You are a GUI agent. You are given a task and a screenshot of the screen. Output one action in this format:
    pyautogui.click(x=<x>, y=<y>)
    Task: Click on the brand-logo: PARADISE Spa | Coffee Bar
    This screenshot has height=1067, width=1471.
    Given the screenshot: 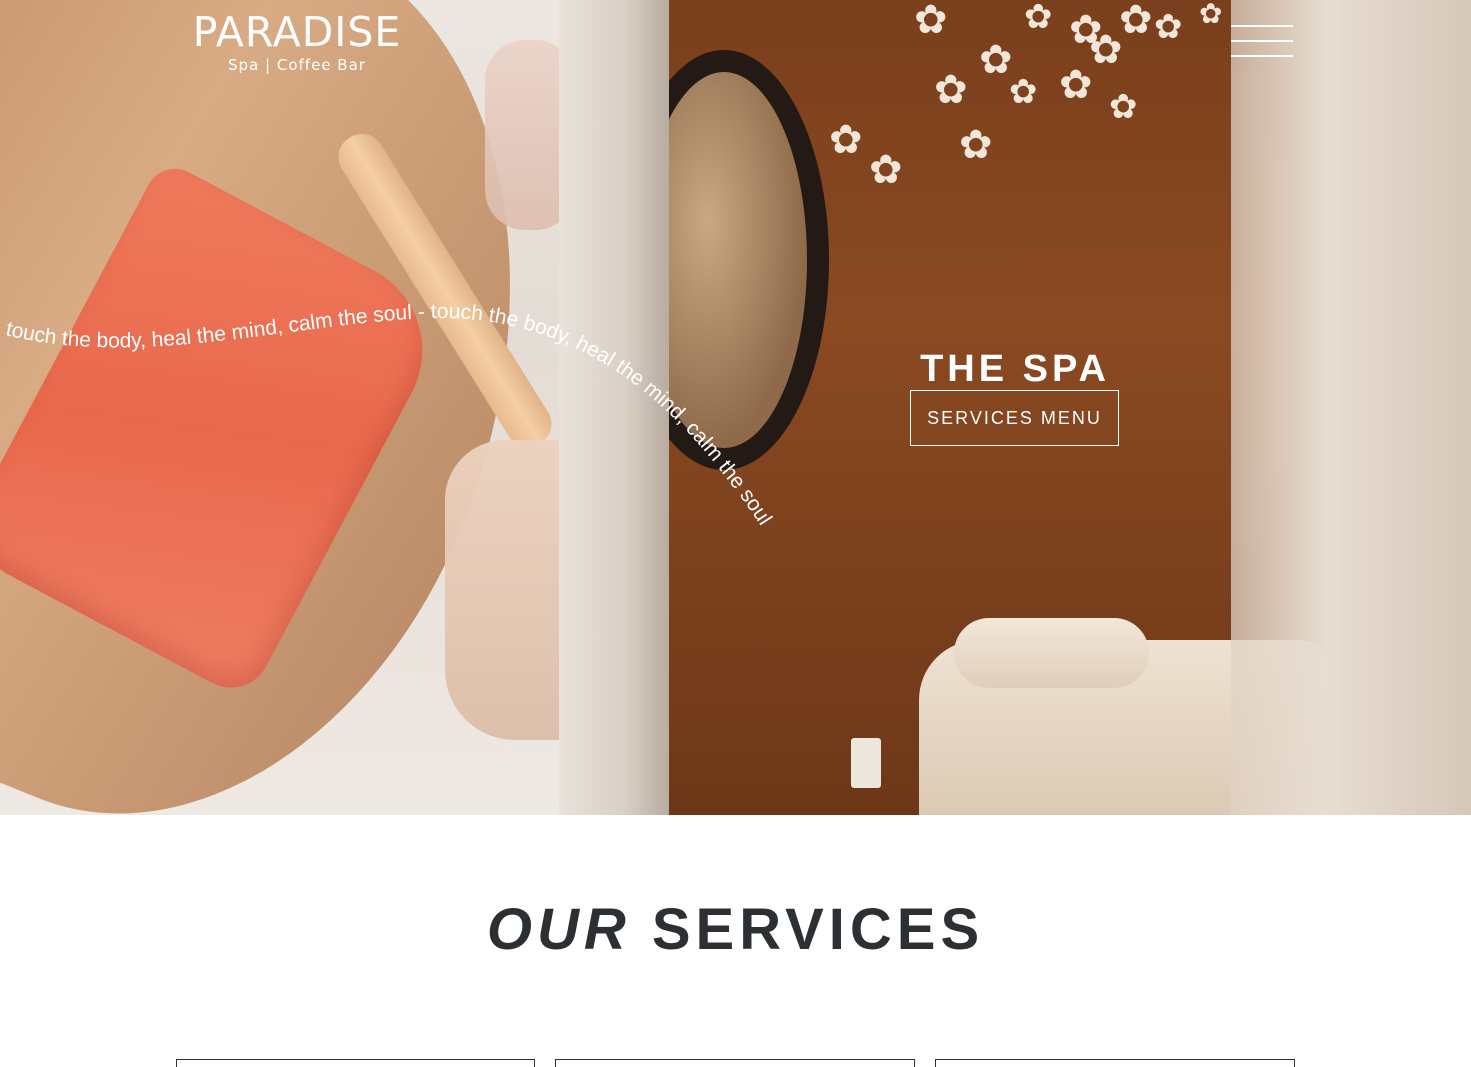 What is the action you would take?
    pyautogui.click(x=297, y=41)
    